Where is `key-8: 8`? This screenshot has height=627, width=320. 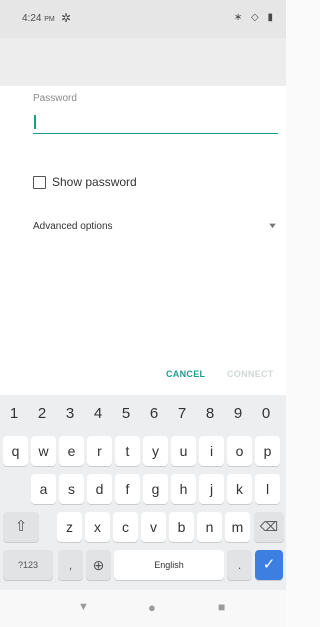 key-8: 8 is located at coordinates (210, 414).